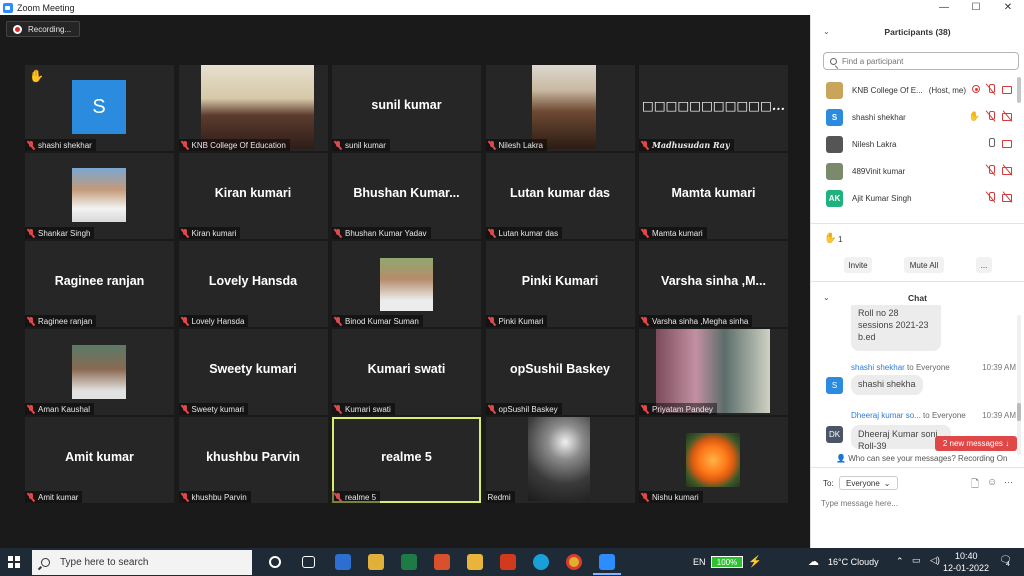 The image size is (1024, 576). Describe the element at coordinates (406, 196) in the screenshot. I see `participant-tile: Bhushan Kumar... Bhushan Kumar Yadav` at that location.